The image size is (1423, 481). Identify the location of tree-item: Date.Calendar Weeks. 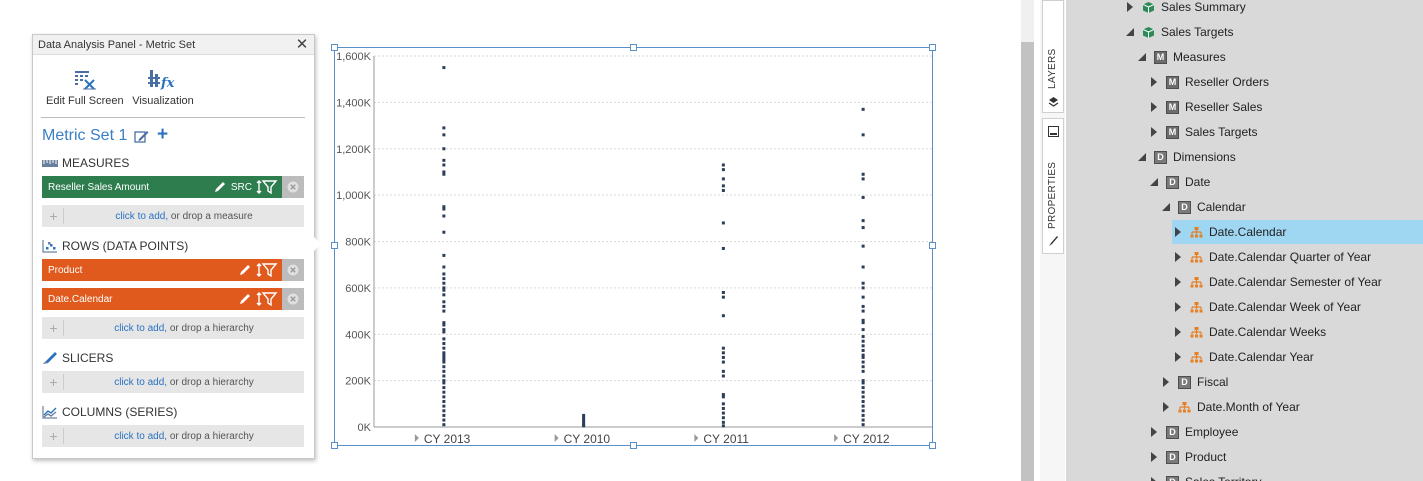
(1249, 332).